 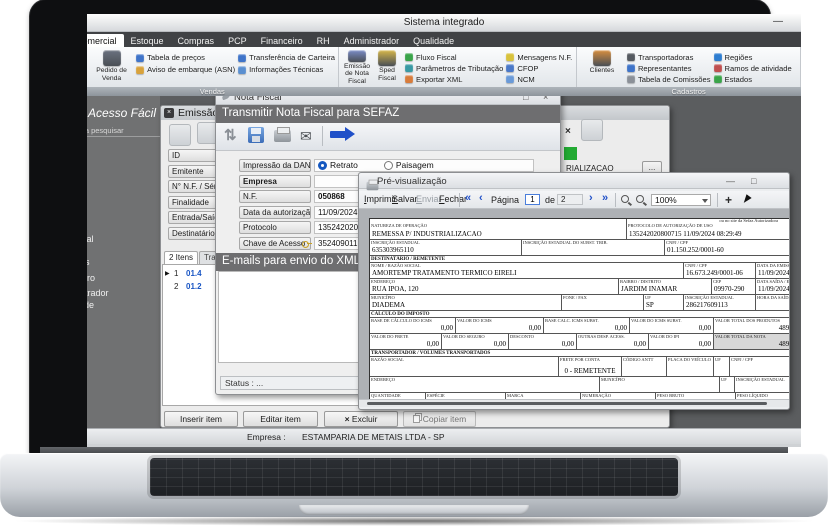 What do you see at coordinates (454, 79) in the screenshot?
I see `exportar-xml-button: Exportar XML` at bounding box center [454, 79].